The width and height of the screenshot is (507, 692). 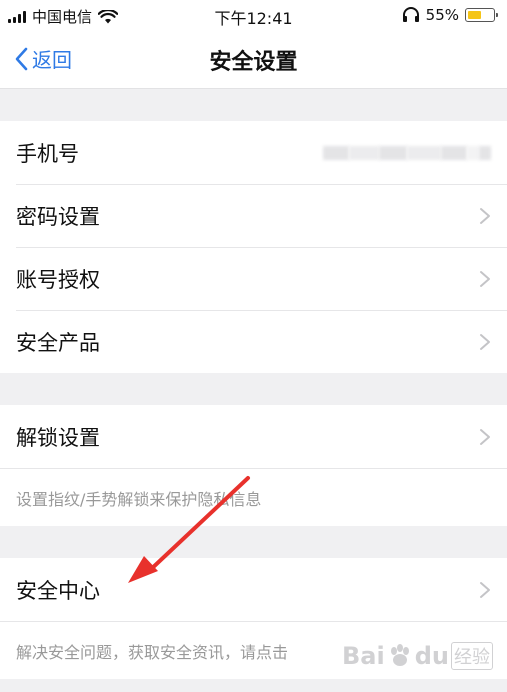 What do you see at coordinates (253, 215) in the screenshot?
I see `row-password-settings: 密码设置` at bounding box center [253, 215].